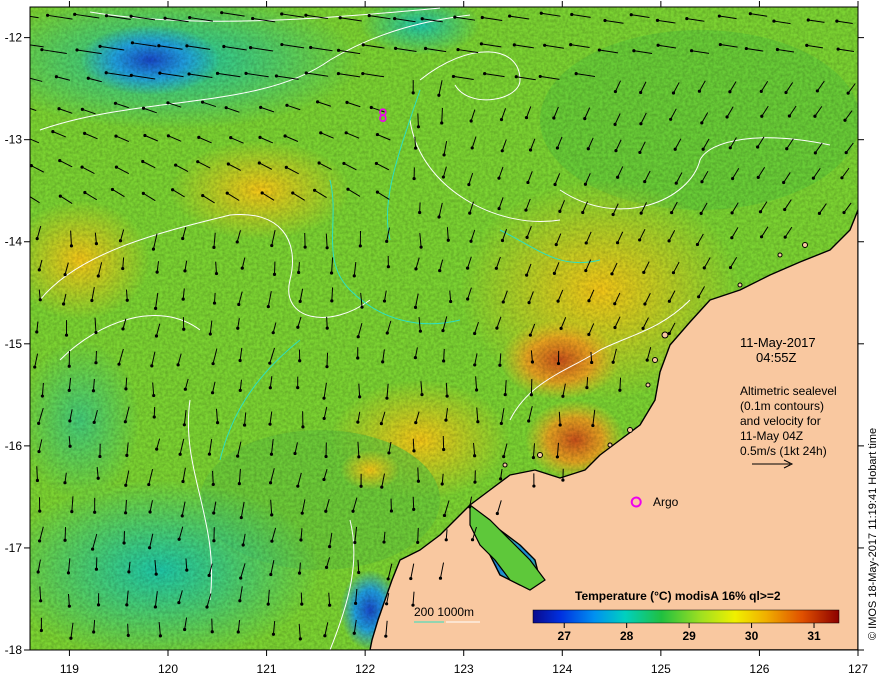 Image resolution: width=880 pixels, height=680 pixels. I want to click on legend-line-3: and velocity for, so click(780, 421).